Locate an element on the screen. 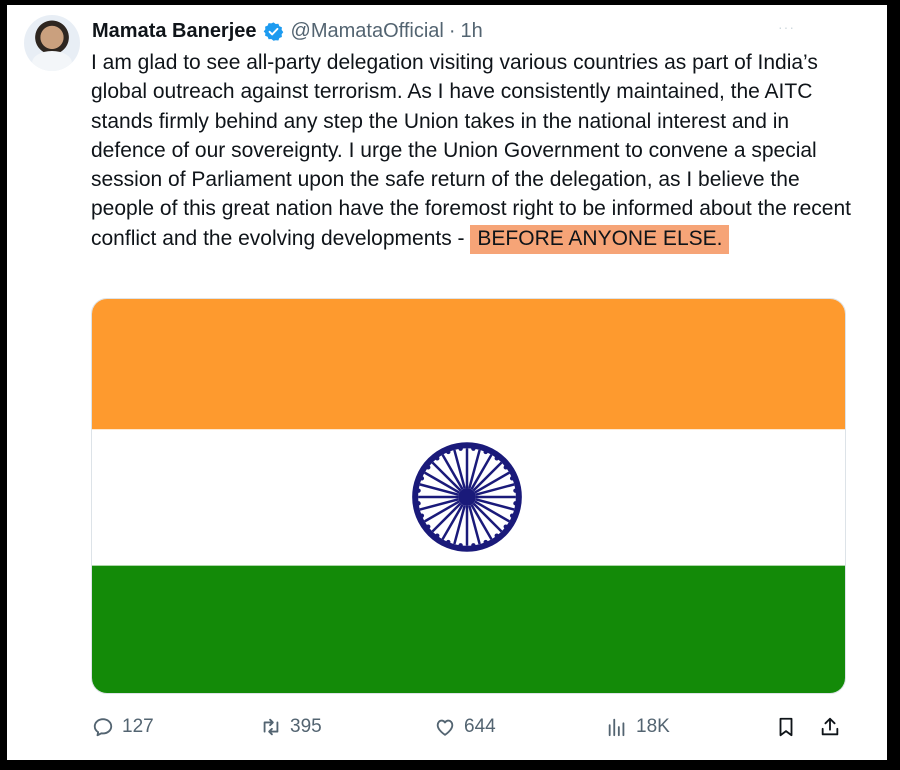 The height and width of the screenshot is (770, 900). post-text-highlight: BEFORE ANYONE ELSE. is located at coordinates (600, 239).